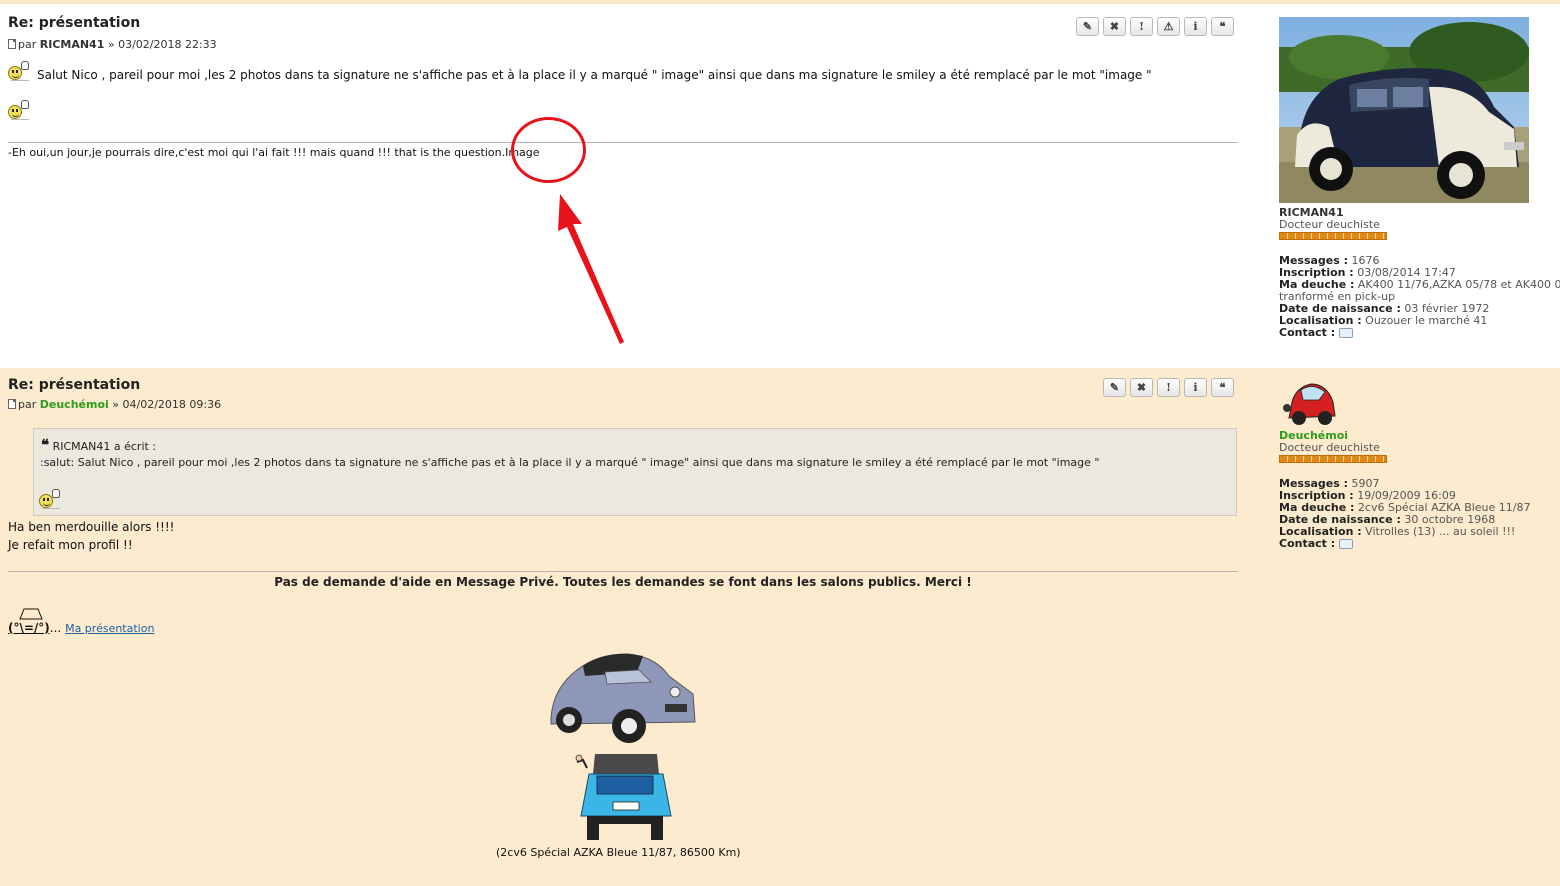  Describe the element at coordinates (72, 44) in the screenshot. I see `post-author: RICMAN41` at that location.